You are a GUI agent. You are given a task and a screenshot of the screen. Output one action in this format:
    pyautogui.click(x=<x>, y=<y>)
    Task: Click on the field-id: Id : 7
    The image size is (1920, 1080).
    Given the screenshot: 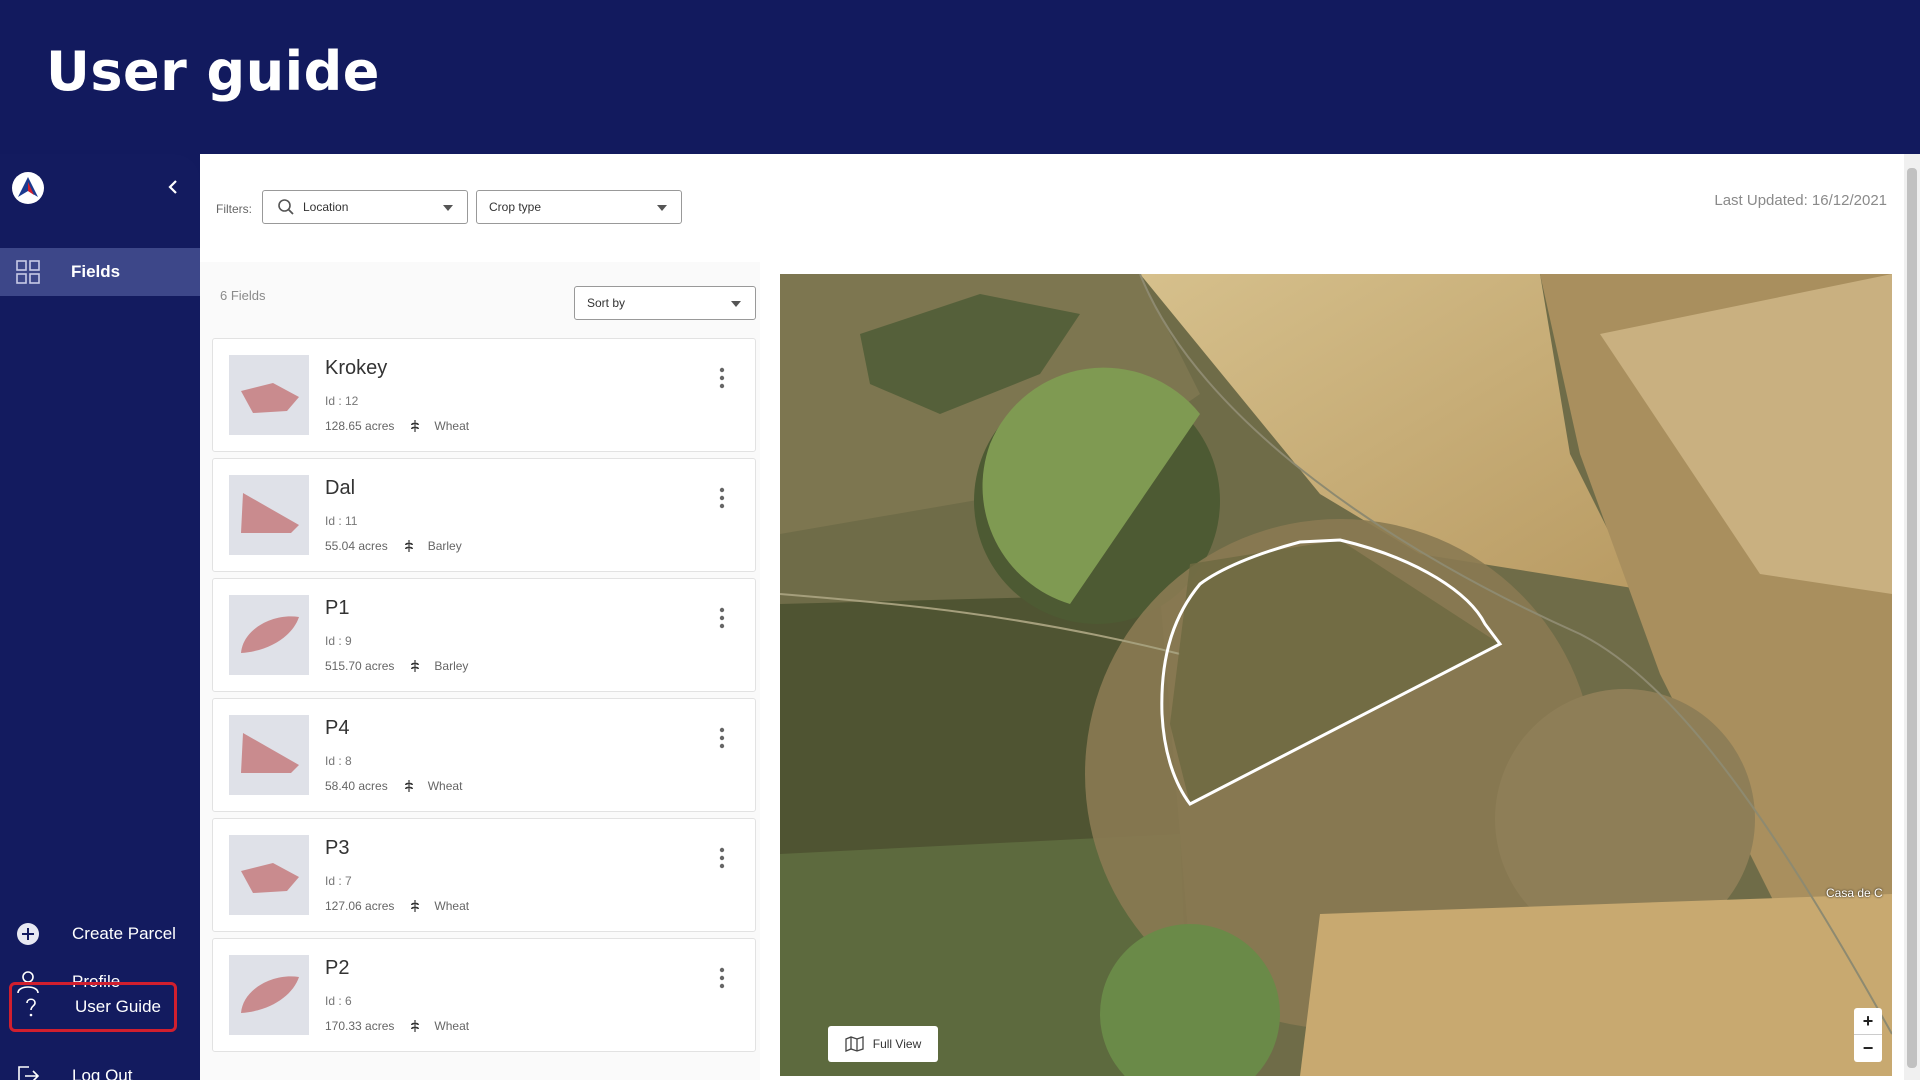 What is the action you would take?
    pyautogui.click(x=338, y=881)
    